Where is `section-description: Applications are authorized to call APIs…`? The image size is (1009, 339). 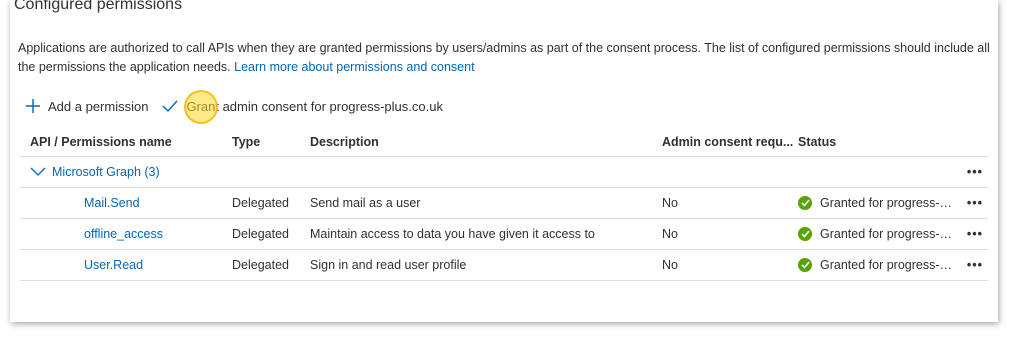 section-description: Applications are authorized to call APIs… is located at coordinates (504, 58).